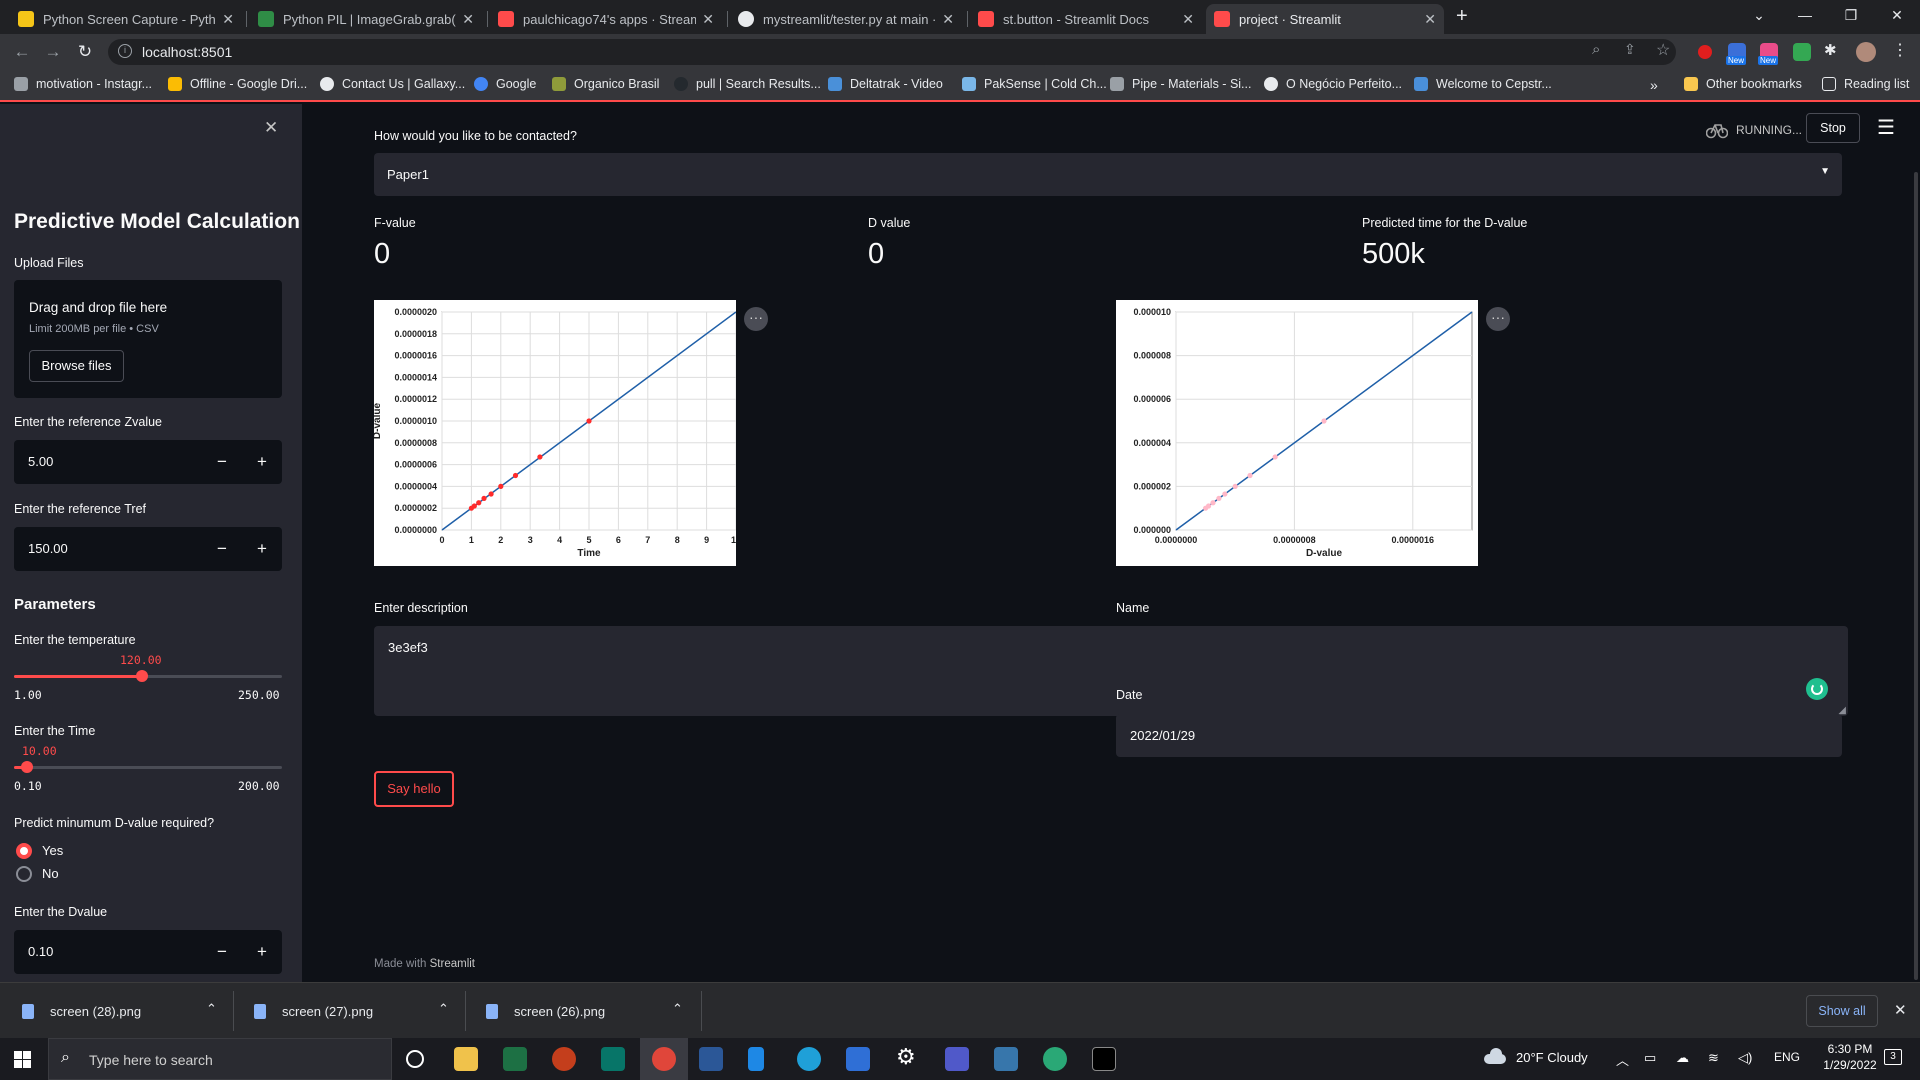  What do you see at coordinates (606, 19) in the screenshot?
I see `browser-tab: paulchicago74's apps · Streamlit ✕` at bounding box center [606, 19].